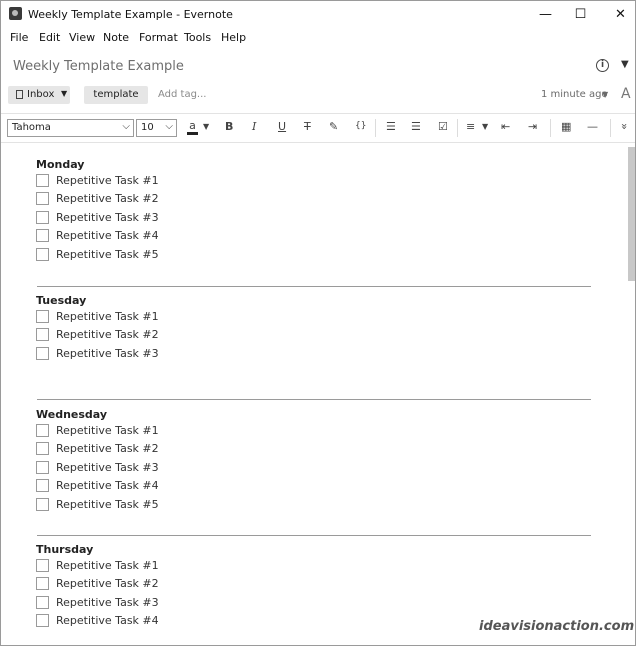 The width and height of the screenshot is (637, 647). Describe the element at coordinates (505, 126) in the screenshot. I see `outdent-button: ⇤` at that location.